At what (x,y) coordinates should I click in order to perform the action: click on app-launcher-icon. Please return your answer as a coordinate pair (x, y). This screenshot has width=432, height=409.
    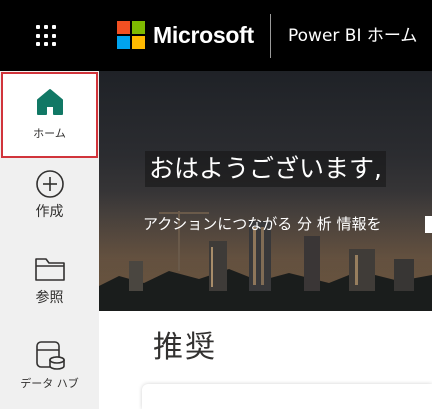
    Looking at the image, I should click on (47, 36).